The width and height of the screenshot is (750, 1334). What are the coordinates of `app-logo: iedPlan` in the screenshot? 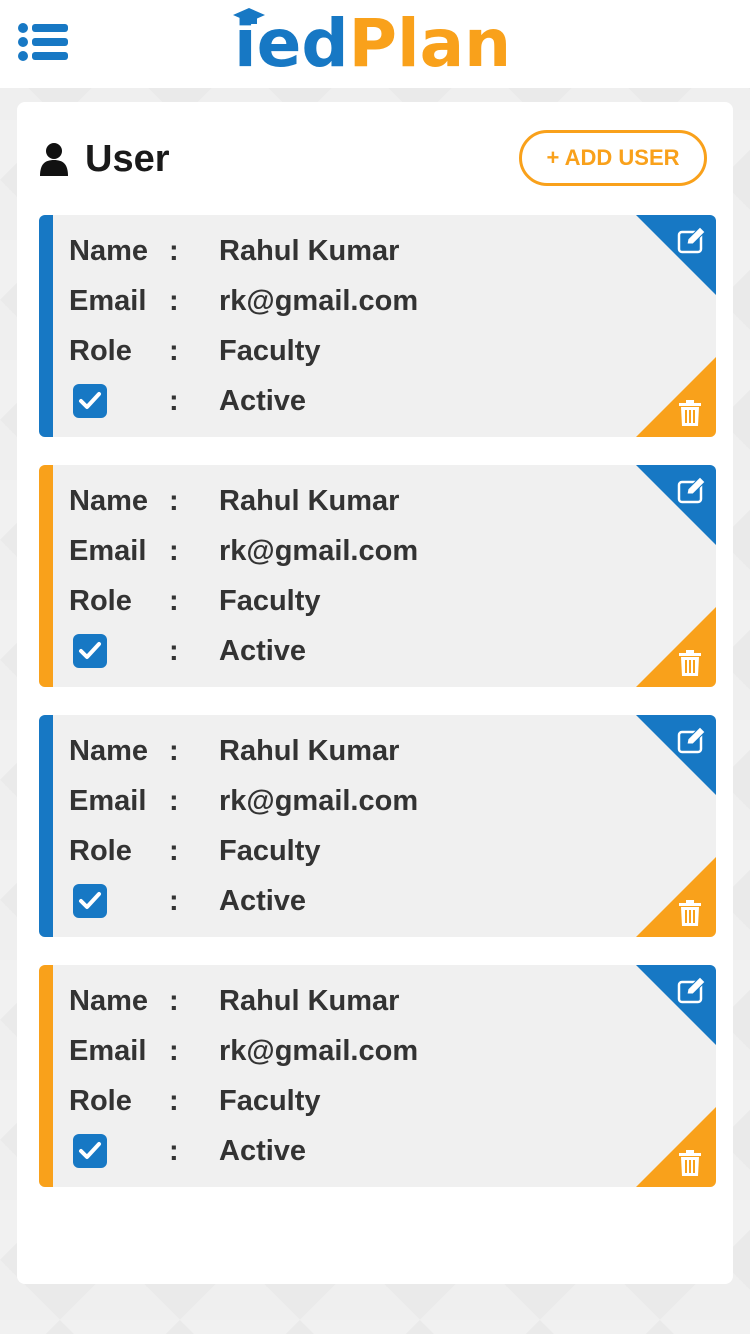 It's located at (387, 42).